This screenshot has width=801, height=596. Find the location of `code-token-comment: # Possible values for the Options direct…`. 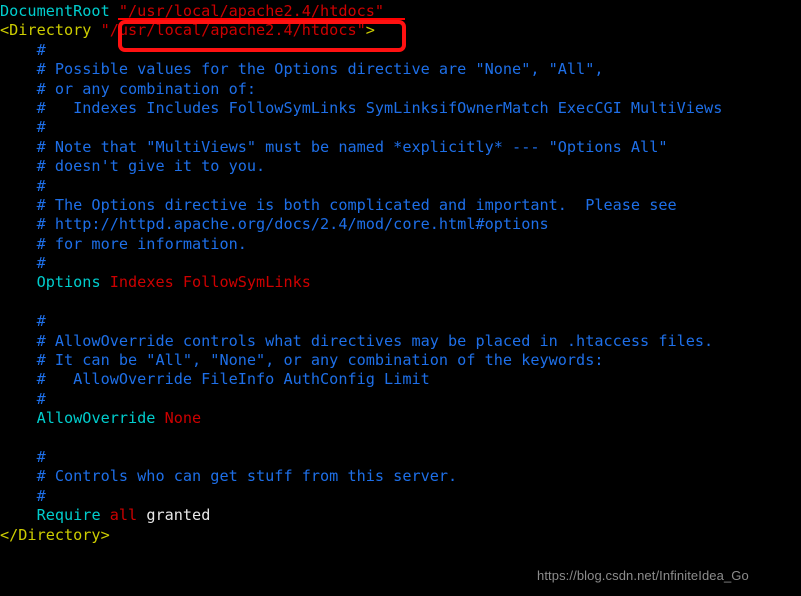

code-token-comment: # Possible values for the Options direct… is located at coordinates (302, 69).